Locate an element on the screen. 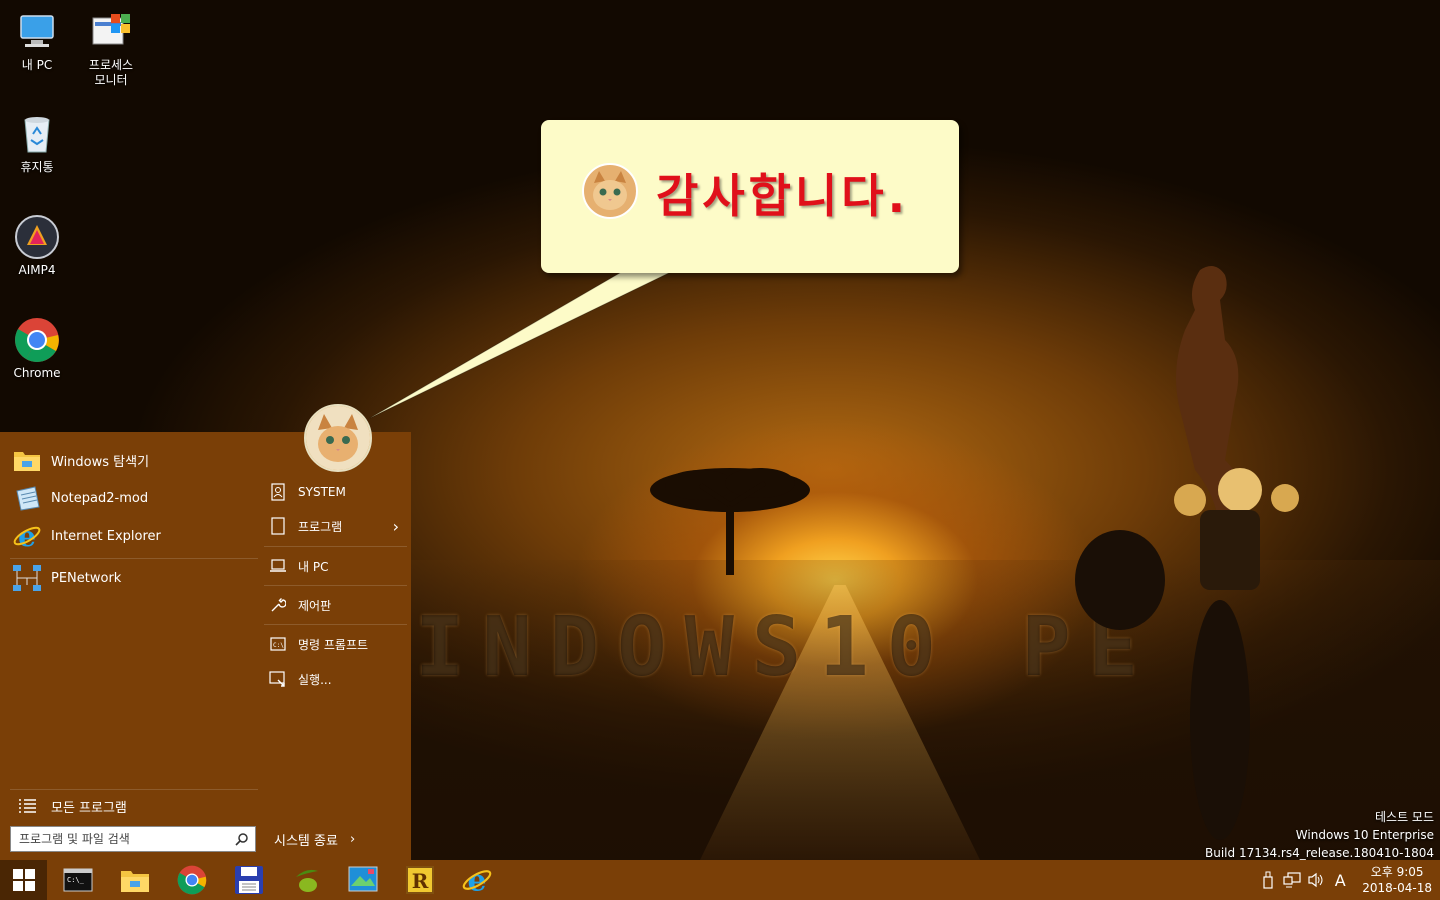 The height and width of the screenshot is (900, 1440). cmd-icon: C:\_ is located at coordinates (78, 880).